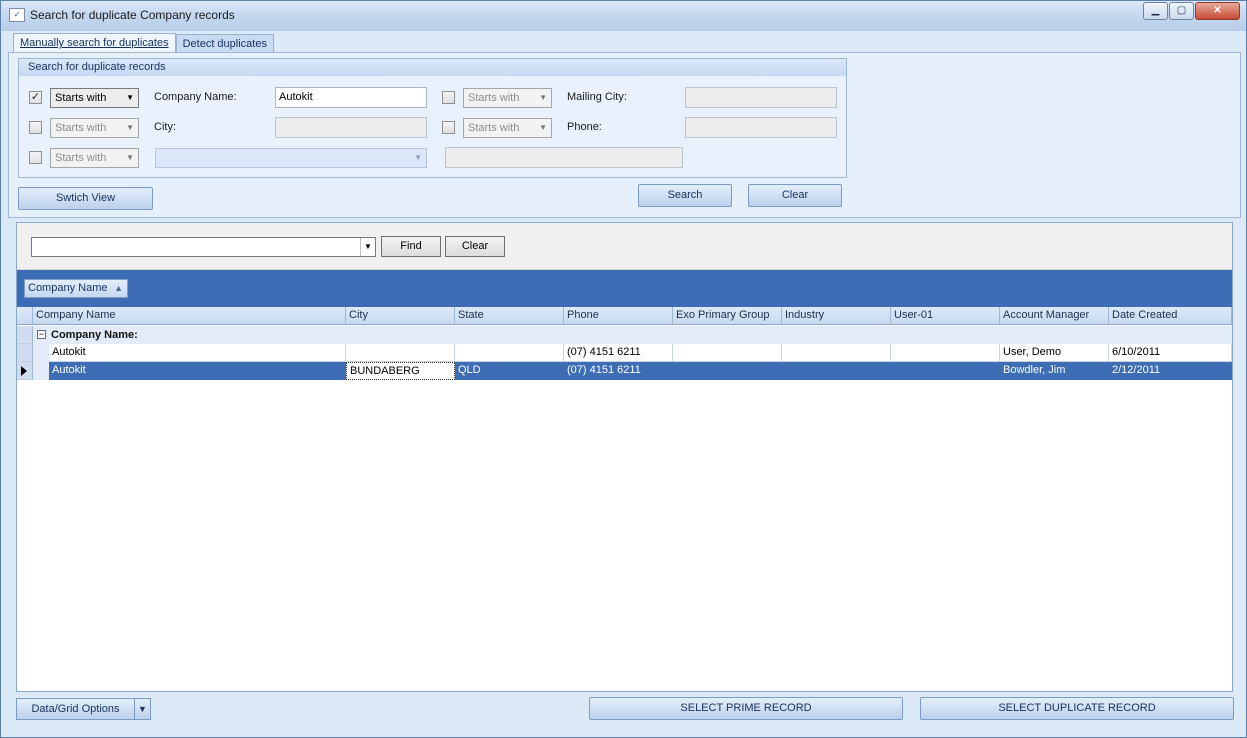 This screenshot has height=738, width=1247. What do you see at coordinates (685, 195) in the screenshot?
I see `search-button: Search` at bounding box center [685, 195].